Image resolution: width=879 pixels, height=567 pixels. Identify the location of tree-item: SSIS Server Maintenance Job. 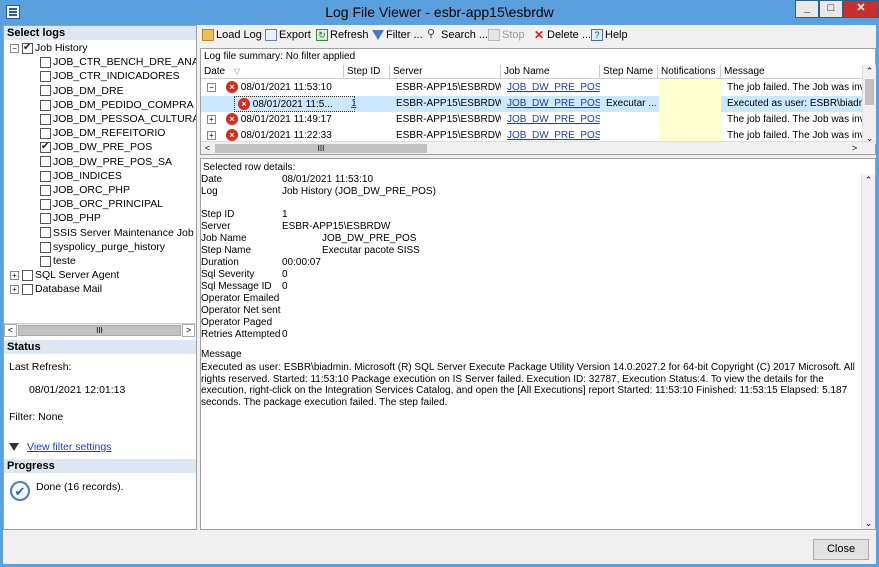
(117, 233).